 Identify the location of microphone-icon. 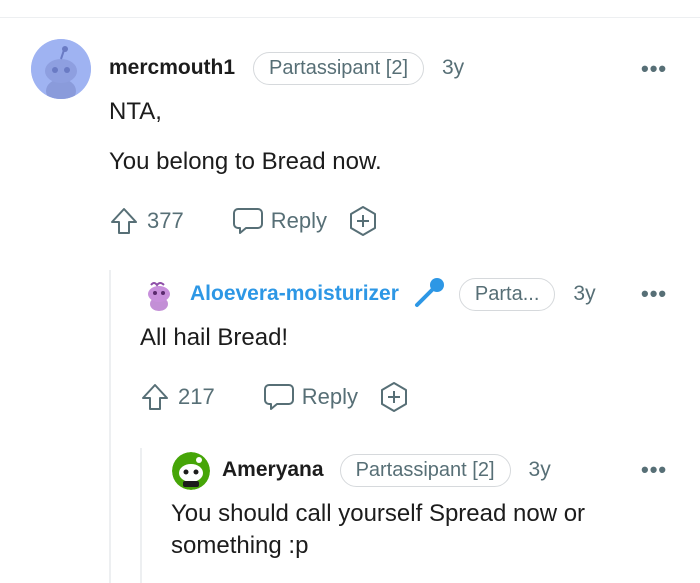
(429, 292).